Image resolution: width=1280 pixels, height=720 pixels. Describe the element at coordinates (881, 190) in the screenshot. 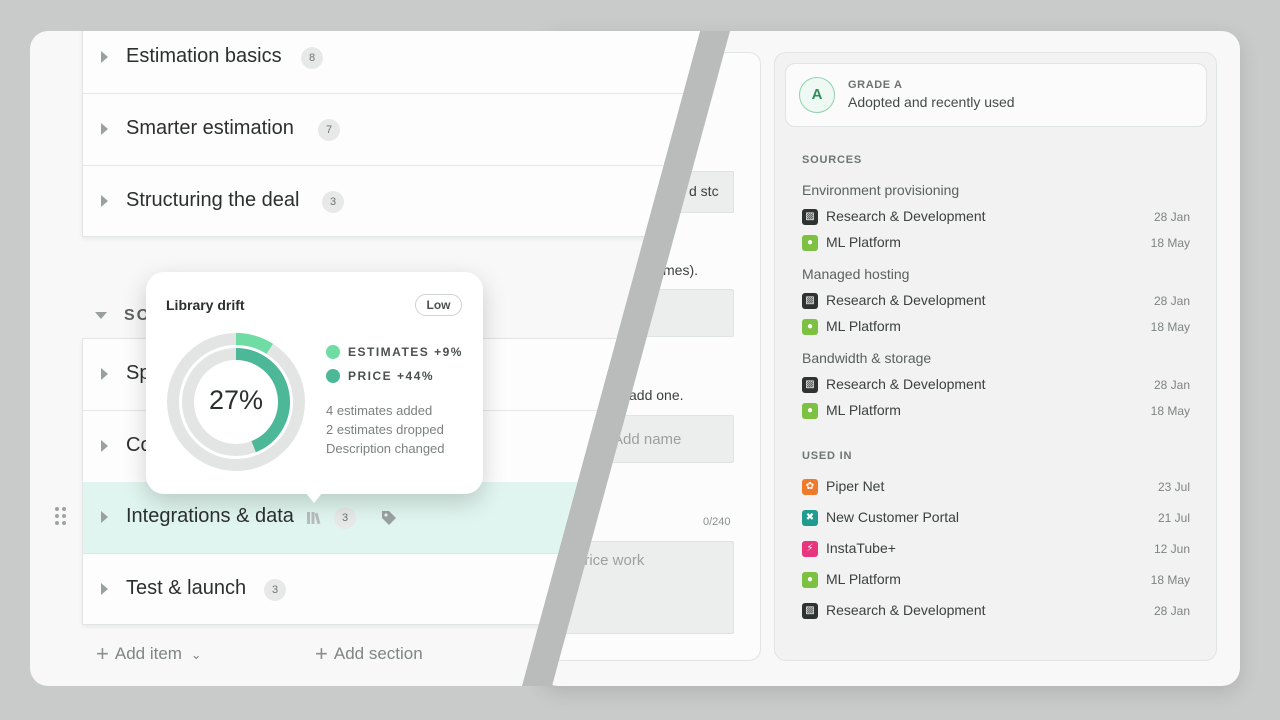

I see `source-group-title: Environment provisioning` at that location.